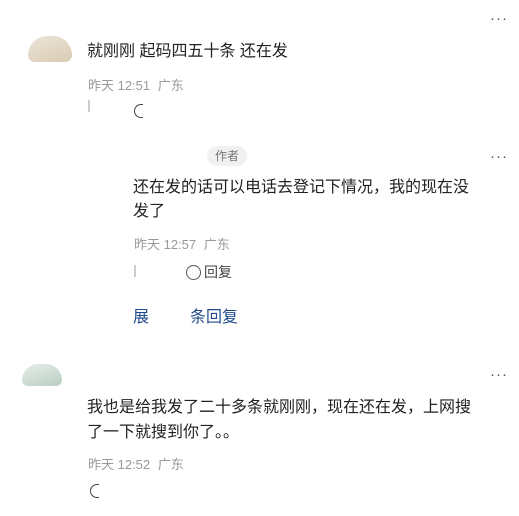 This screenshot has width=519, height=516. Describe the element at coordinates (193, 272) in the screenshot. I see `comment-bubble-icon` at that location.